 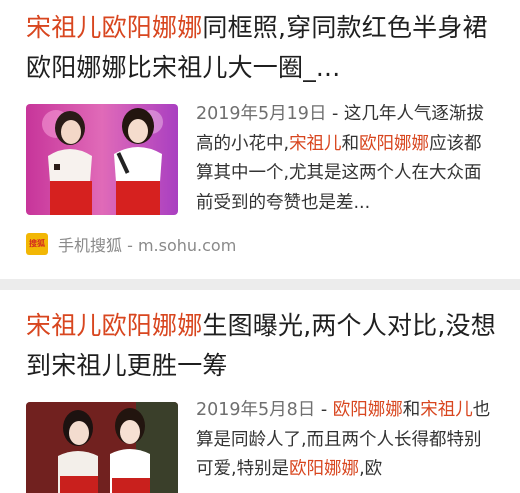 I want to click on result-source: 搜狐 手机搜狐 - m.sohu.com, so click(x=131, y=244).